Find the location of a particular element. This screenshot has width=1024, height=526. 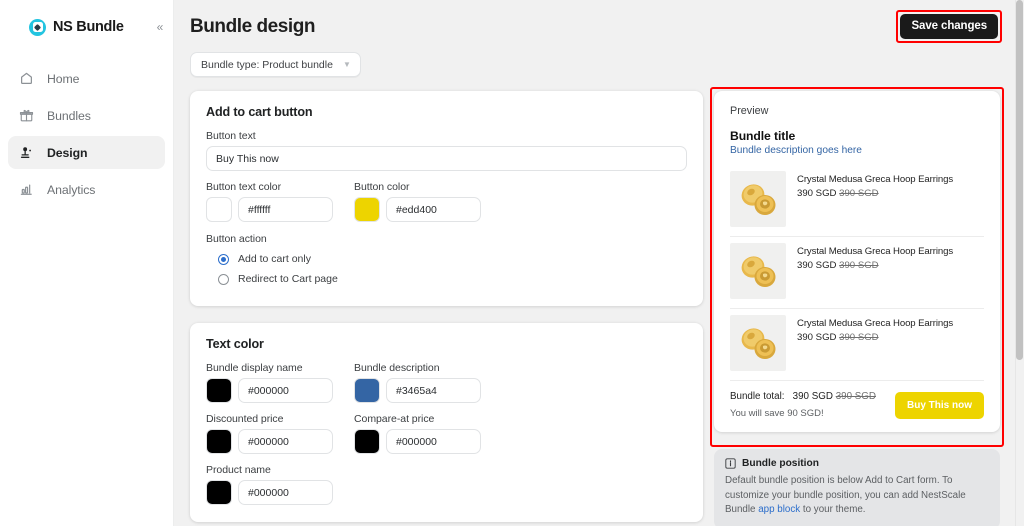

preview-bundle-description: Bundle description goes here is located at coordinates (857, 150).